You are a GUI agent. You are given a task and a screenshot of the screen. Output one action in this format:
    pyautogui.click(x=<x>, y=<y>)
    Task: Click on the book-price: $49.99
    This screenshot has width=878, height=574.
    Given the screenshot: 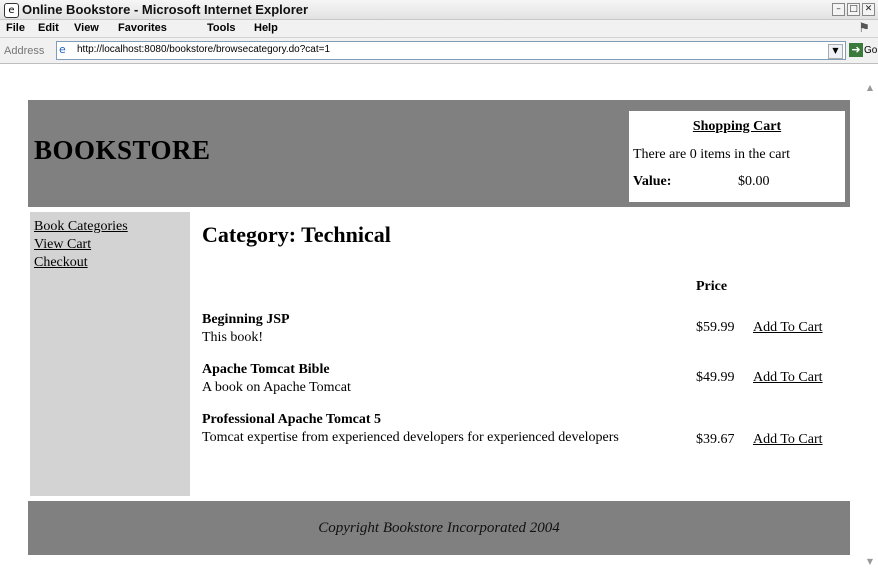 What is the action you would take?
    pyautogui.click(x=715, y=377)
    